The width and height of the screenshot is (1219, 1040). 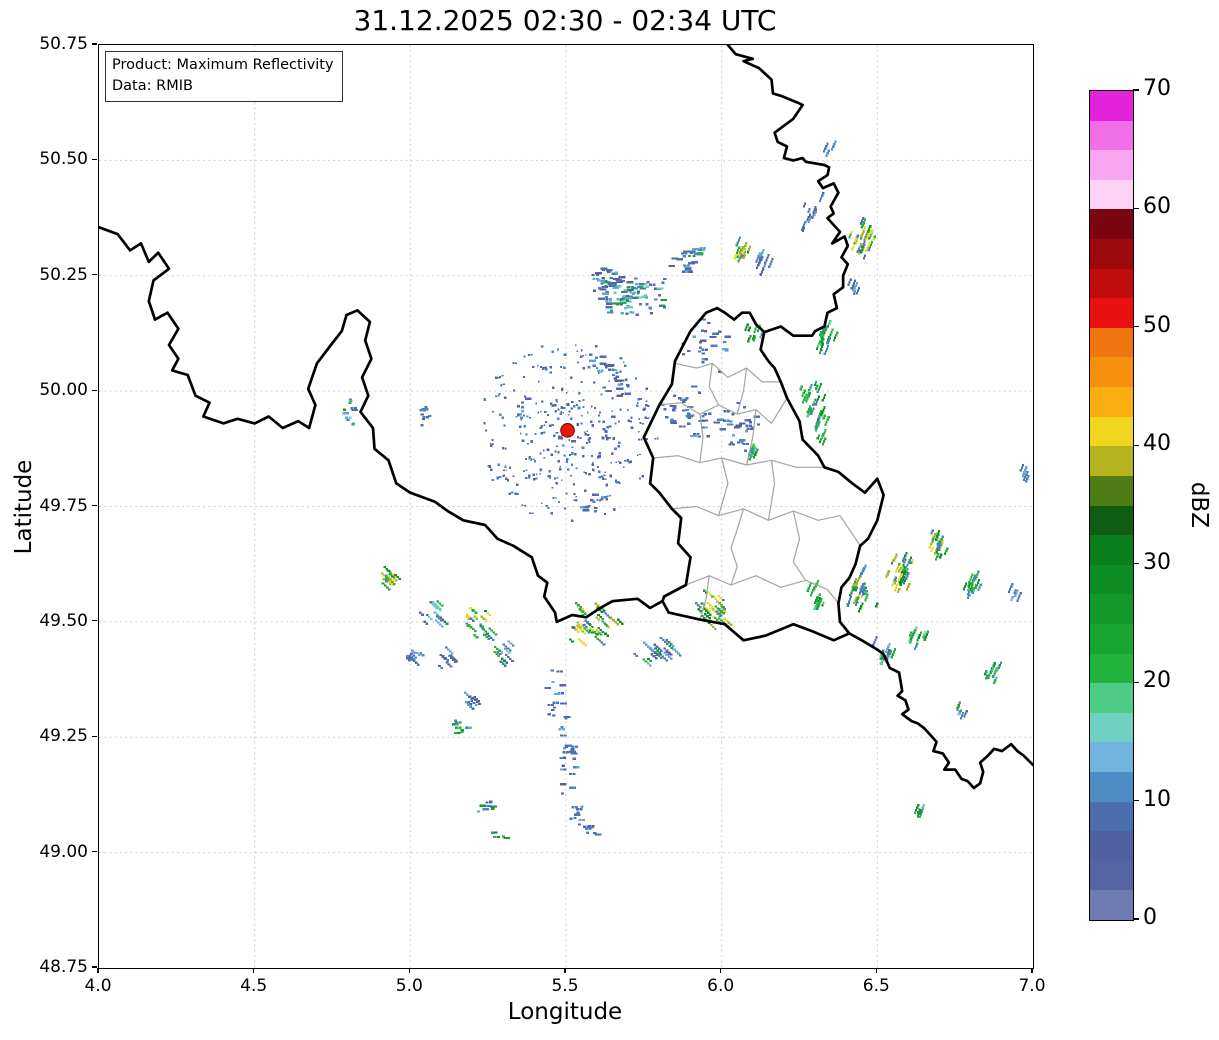 What do you see at coordinates (565, 20) in the screenshot?
I see `figure-title: 31.12.2025 02:30 - 02:34 UTC` at bounding box center [565, 20].